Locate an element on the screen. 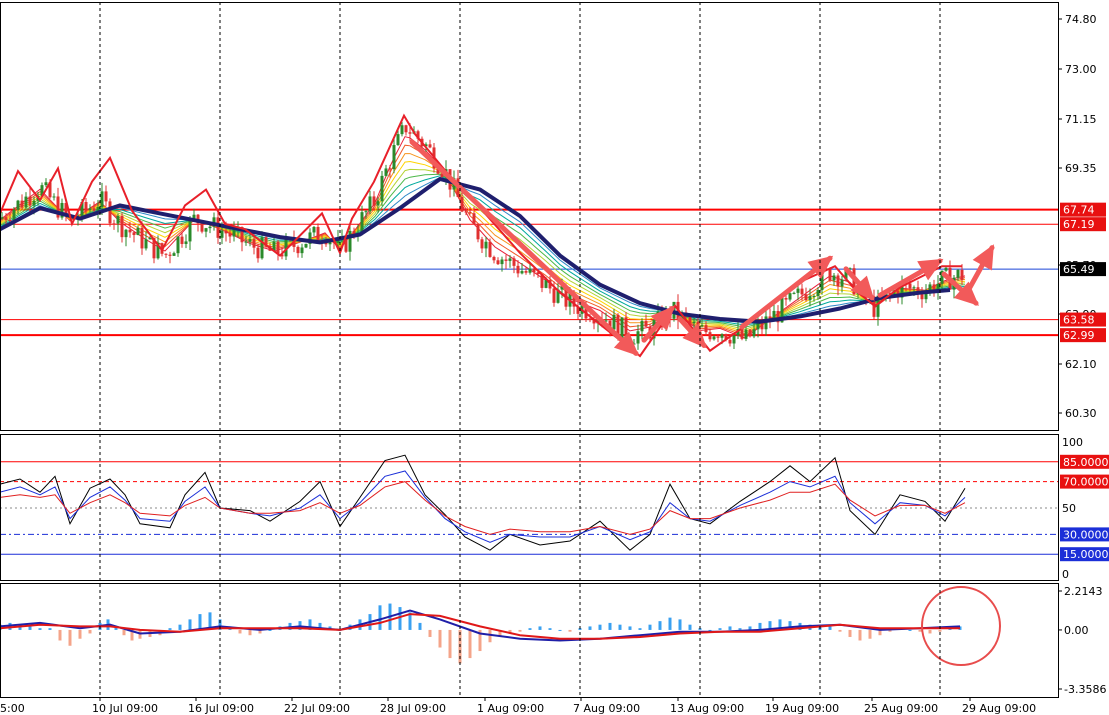  price-axis-label: 69.35 is located at coordinates (1081, 168).